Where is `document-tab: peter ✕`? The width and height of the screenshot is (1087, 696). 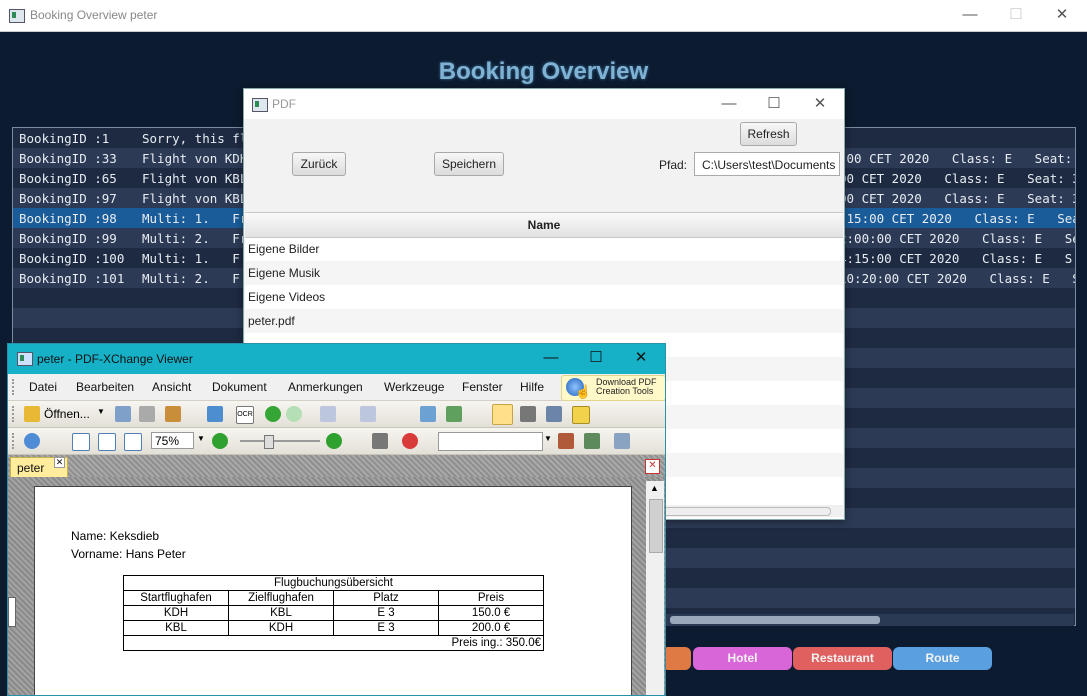
document-tab: peter ✕ is located at coordinates (39, 468).